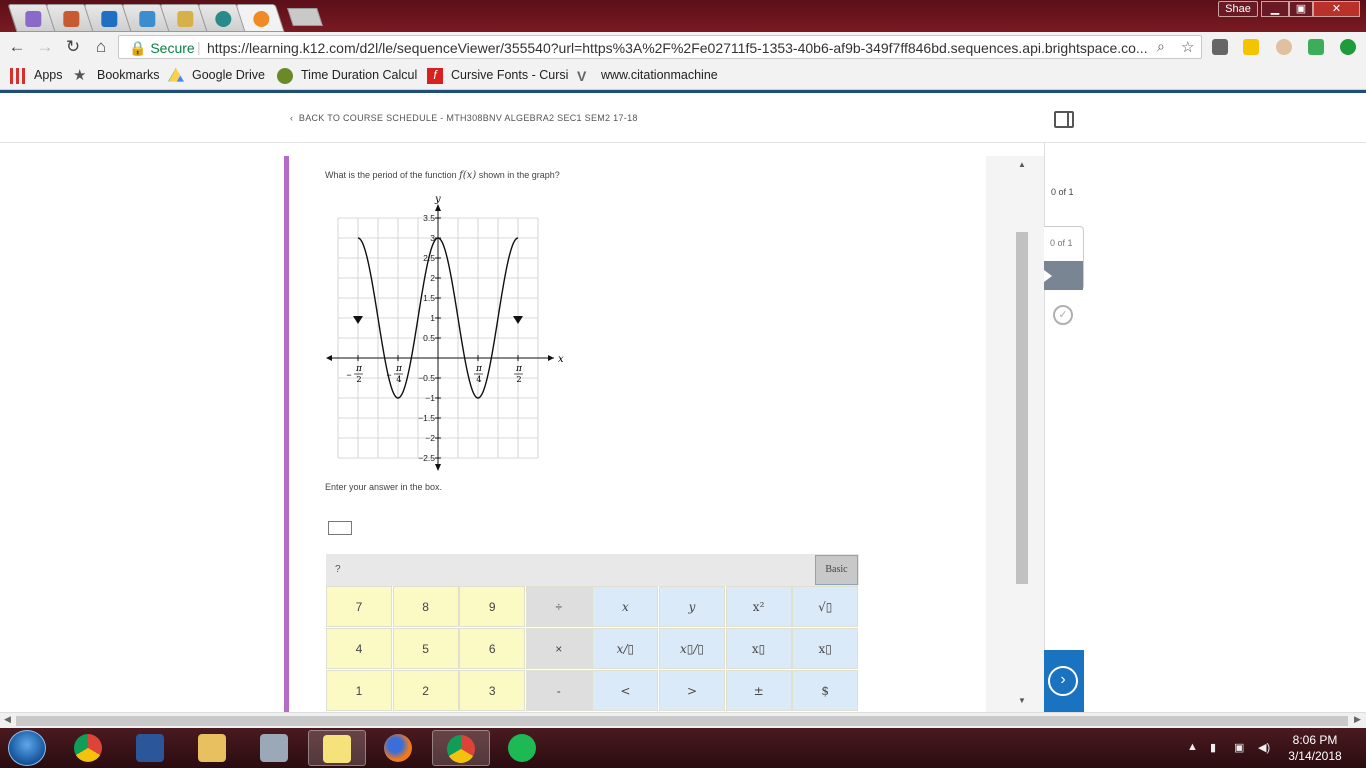  Describe the element at coordinates (1064, 258) in the screenshot. I see `progress-card: 0 of 1` at that location.